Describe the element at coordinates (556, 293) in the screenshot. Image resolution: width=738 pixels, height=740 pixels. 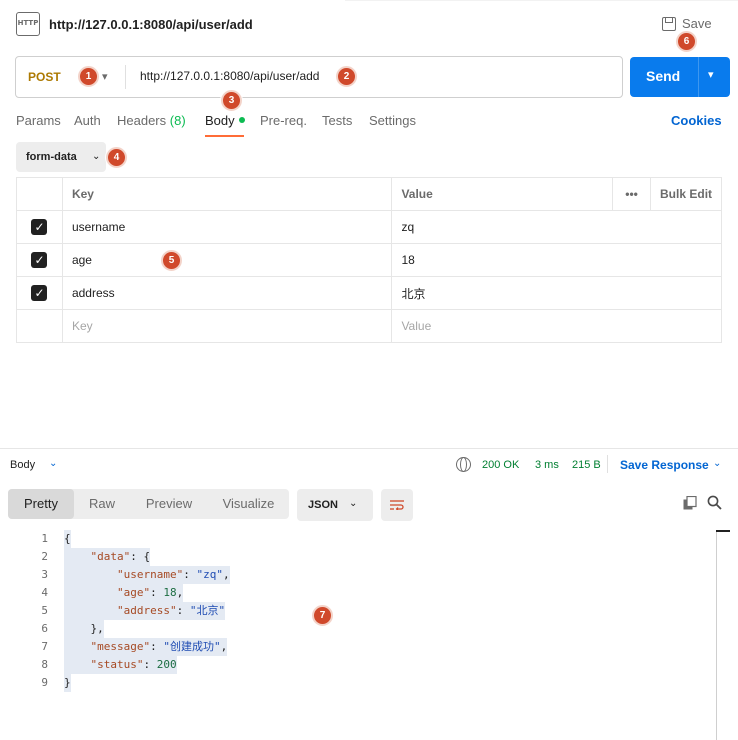
I see `value-cell: 北京` at that location.